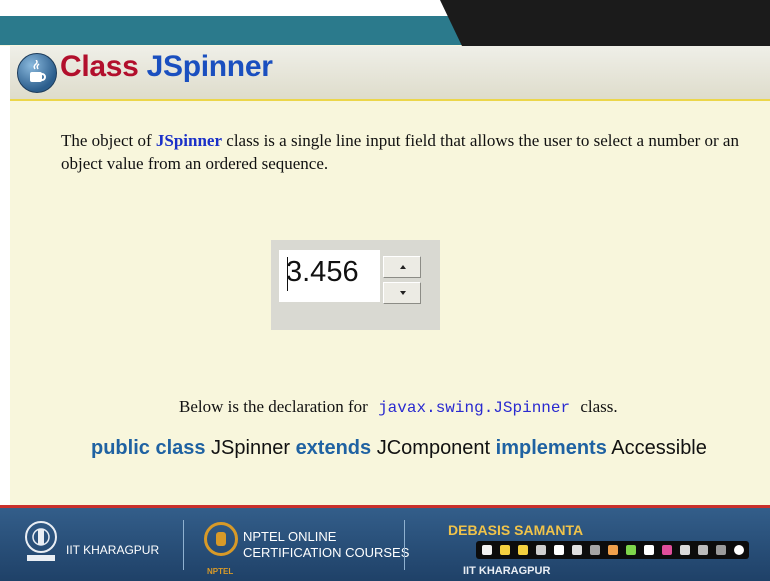 Image resolution: width=770 pixels, height=581 pixels. I want to click on title-underline, so click(390, 100).